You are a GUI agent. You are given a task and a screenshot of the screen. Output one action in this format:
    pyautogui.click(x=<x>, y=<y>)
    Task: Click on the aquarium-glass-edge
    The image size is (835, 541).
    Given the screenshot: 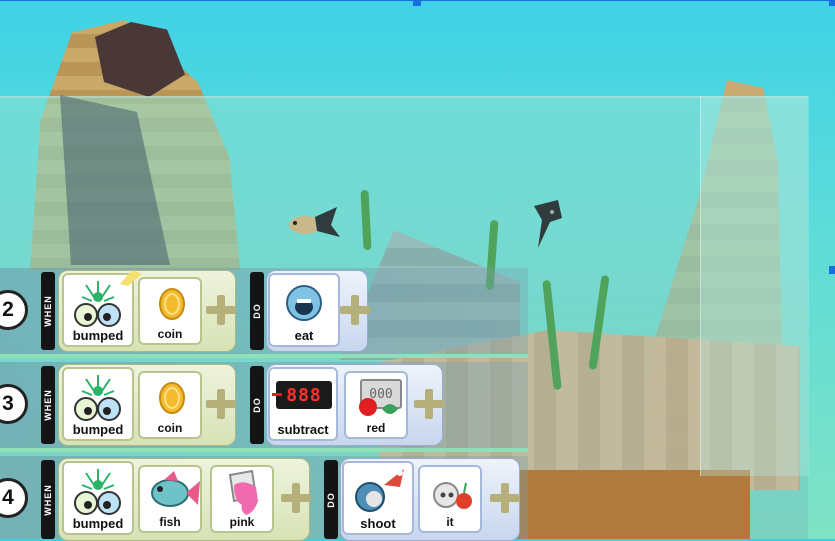 What is the action you would take?
    pyautogui.click(x=754, y=286)
    